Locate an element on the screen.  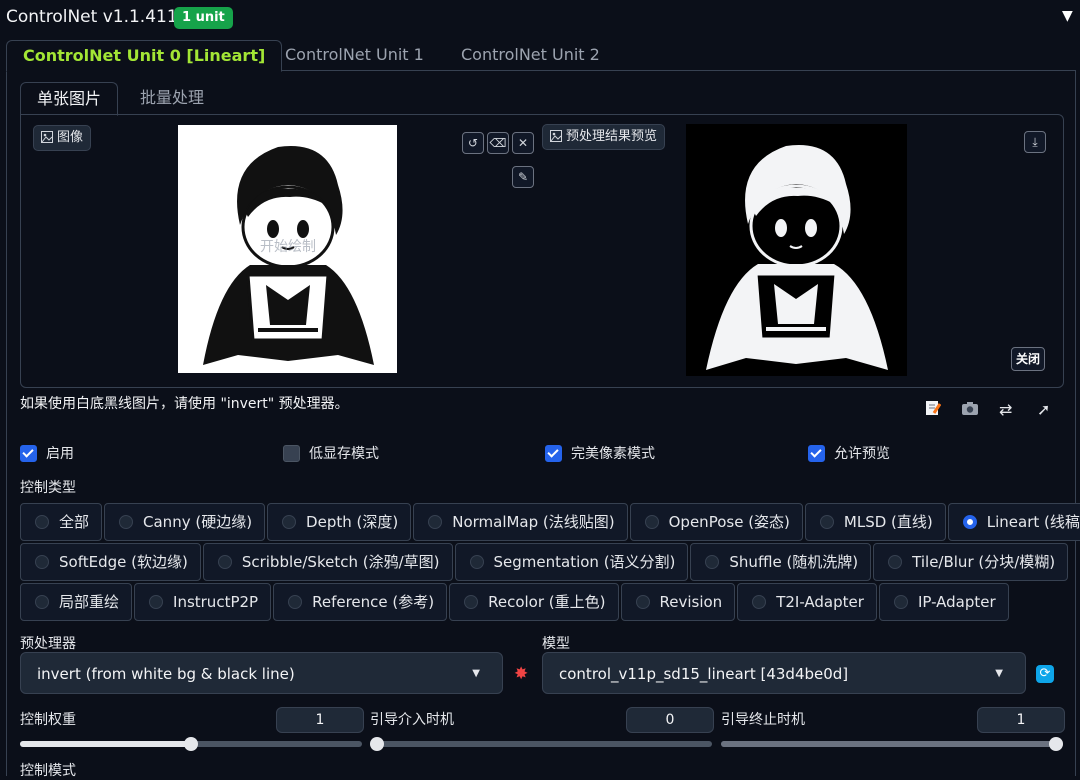
preprocessor-preview-image is located at coordinates (796, 250).